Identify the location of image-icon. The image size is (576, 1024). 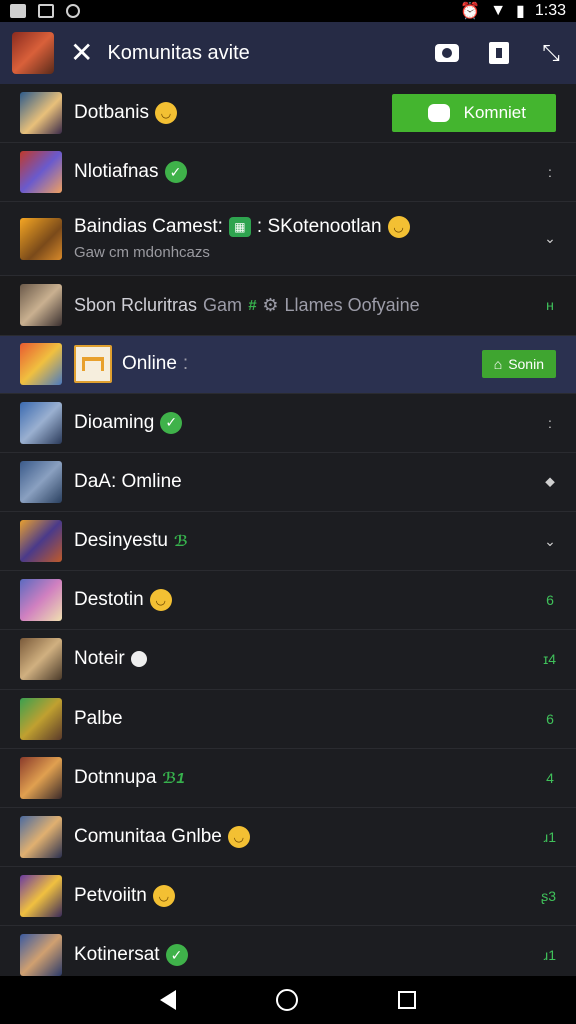
(46, 11).